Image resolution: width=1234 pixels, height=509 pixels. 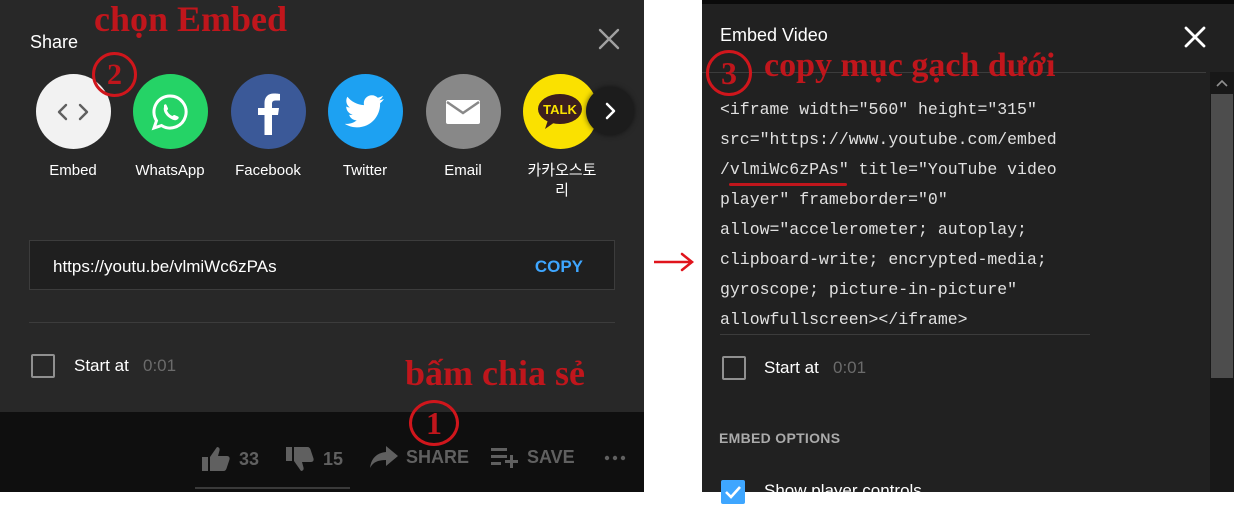 What do you see at coordinates (268, 170) in the screenshot?
I see `share-app-label: Facebook` at bounding box center [268, 170].